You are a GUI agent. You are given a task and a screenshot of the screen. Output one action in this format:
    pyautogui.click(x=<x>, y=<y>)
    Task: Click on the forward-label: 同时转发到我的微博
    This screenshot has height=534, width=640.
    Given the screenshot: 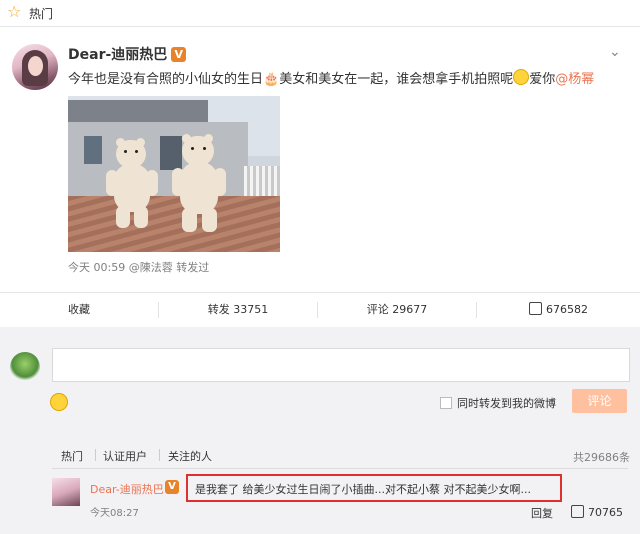 What is the action you would take?
    pyautogui.click(x=506, y=403)
    